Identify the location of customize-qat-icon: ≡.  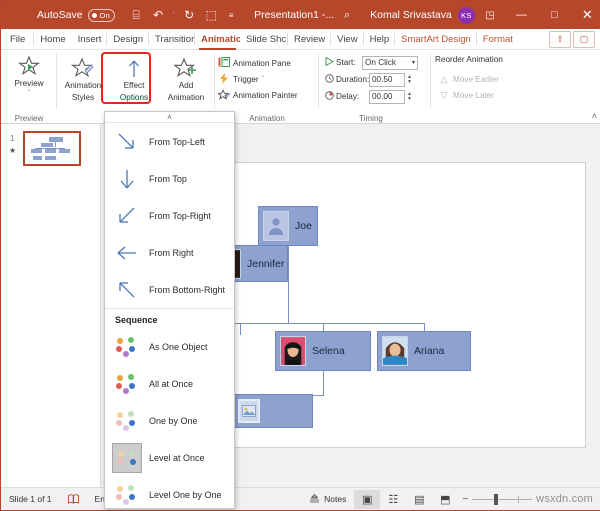
(231, 15).